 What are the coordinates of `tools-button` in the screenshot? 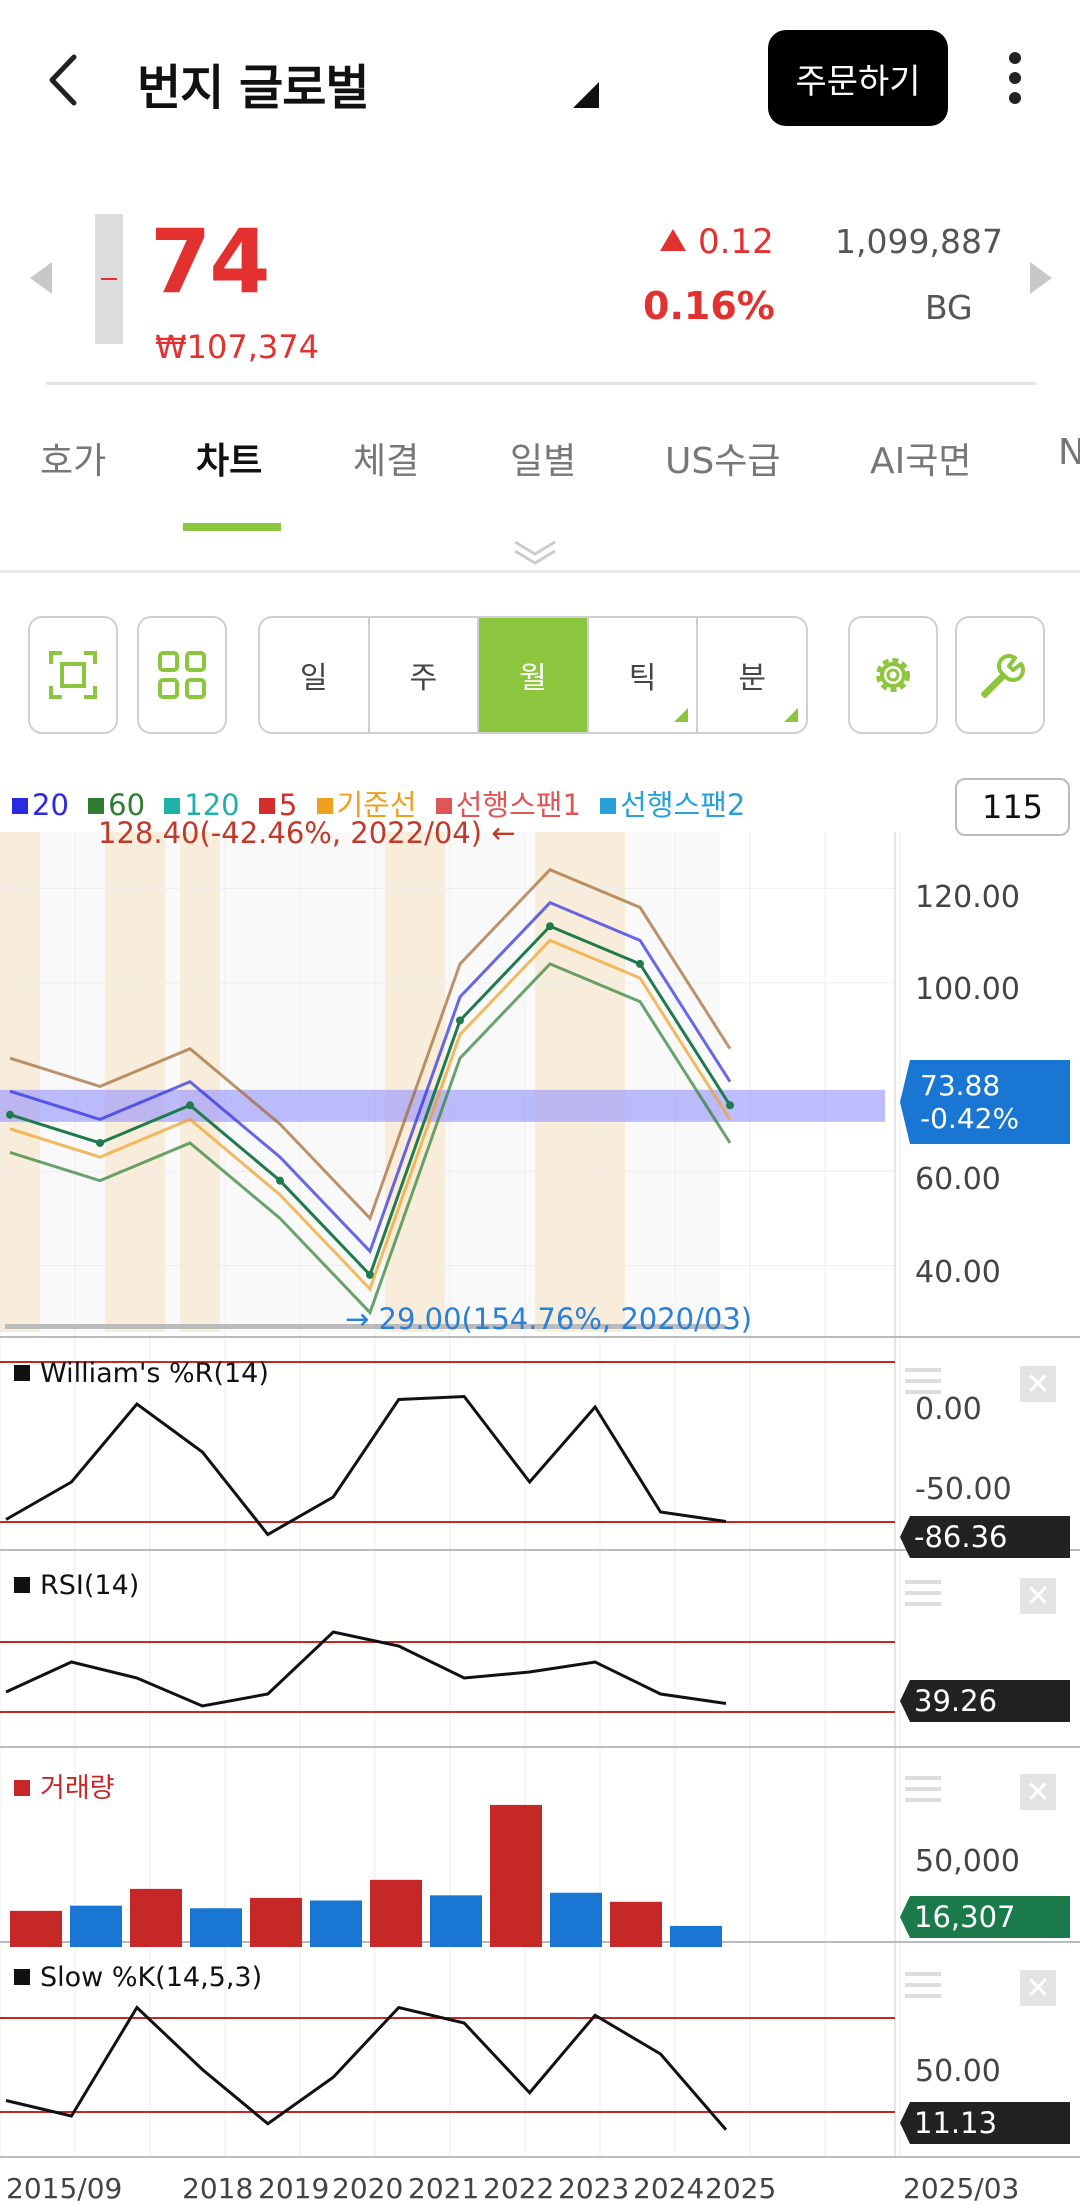 It's located at (1000, 675).